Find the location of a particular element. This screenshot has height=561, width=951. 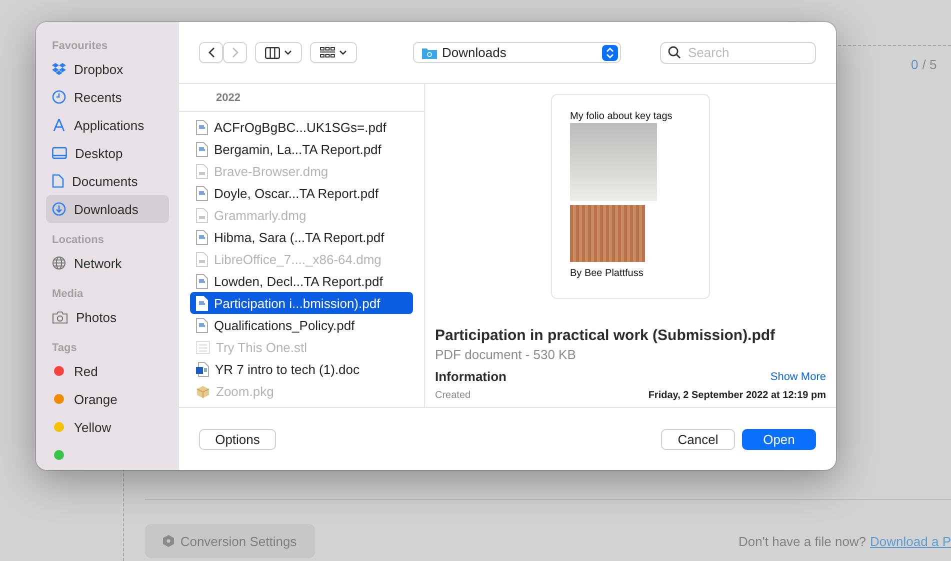

applications-icon is located at coordinates (59, 125).